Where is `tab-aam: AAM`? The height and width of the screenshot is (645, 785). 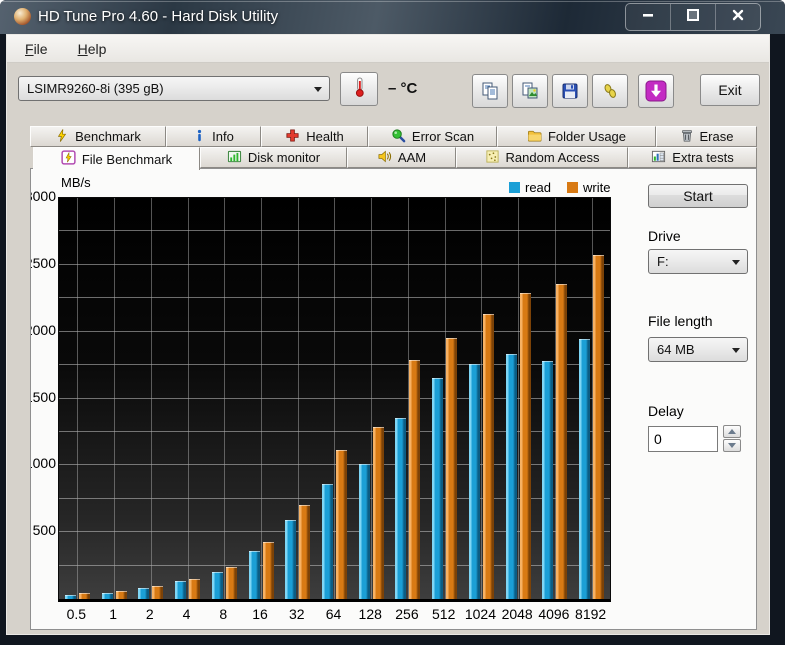
tab-aam: AAM is located at coordinates (401, 157).